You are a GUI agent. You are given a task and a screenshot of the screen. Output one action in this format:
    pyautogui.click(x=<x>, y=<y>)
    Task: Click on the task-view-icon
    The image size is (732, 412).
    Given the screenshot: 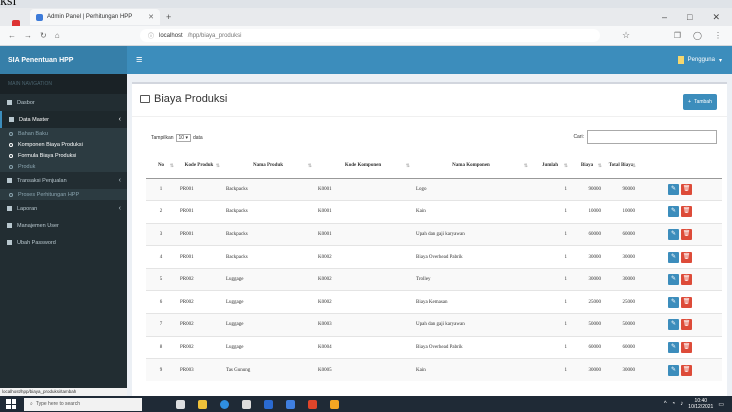 What is the action you would take?
    pyautogui.click(x=180, y=404)
    